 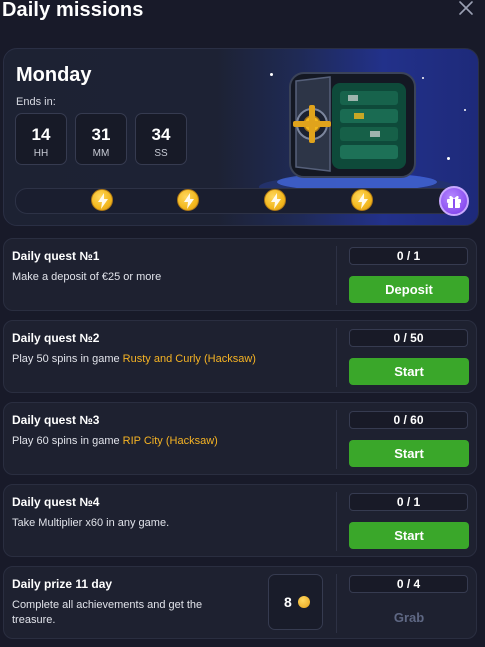 I want to click on timer-hours: 14 HH, so click(x=41, y=139).